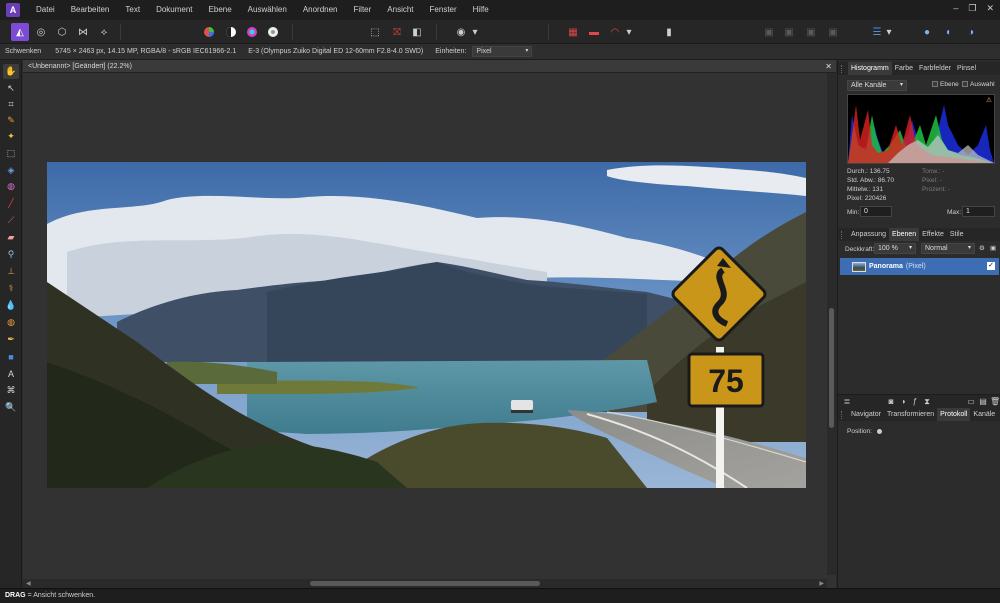 This screenshot has height=603, width=1000. What do you see at coordinates (267, 10) in the screenshot?
I see `menu-auswaehlen: Auswählen` at bounding box center [267, 10].